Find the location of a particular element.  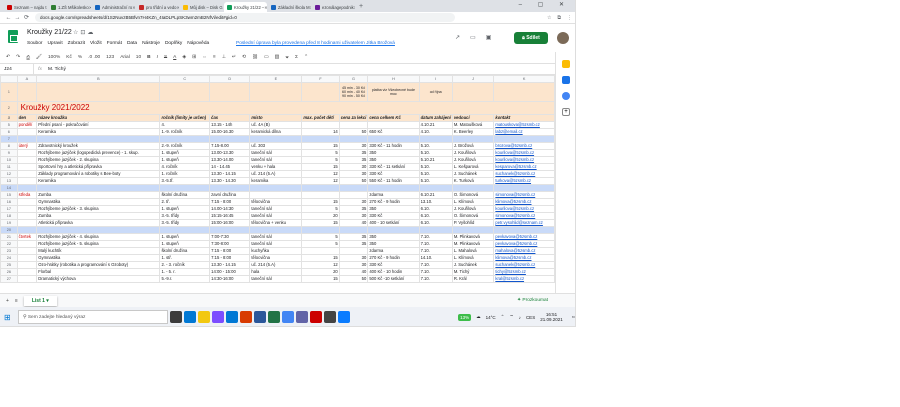

percent-button: % is located at coordinates (80, 57).